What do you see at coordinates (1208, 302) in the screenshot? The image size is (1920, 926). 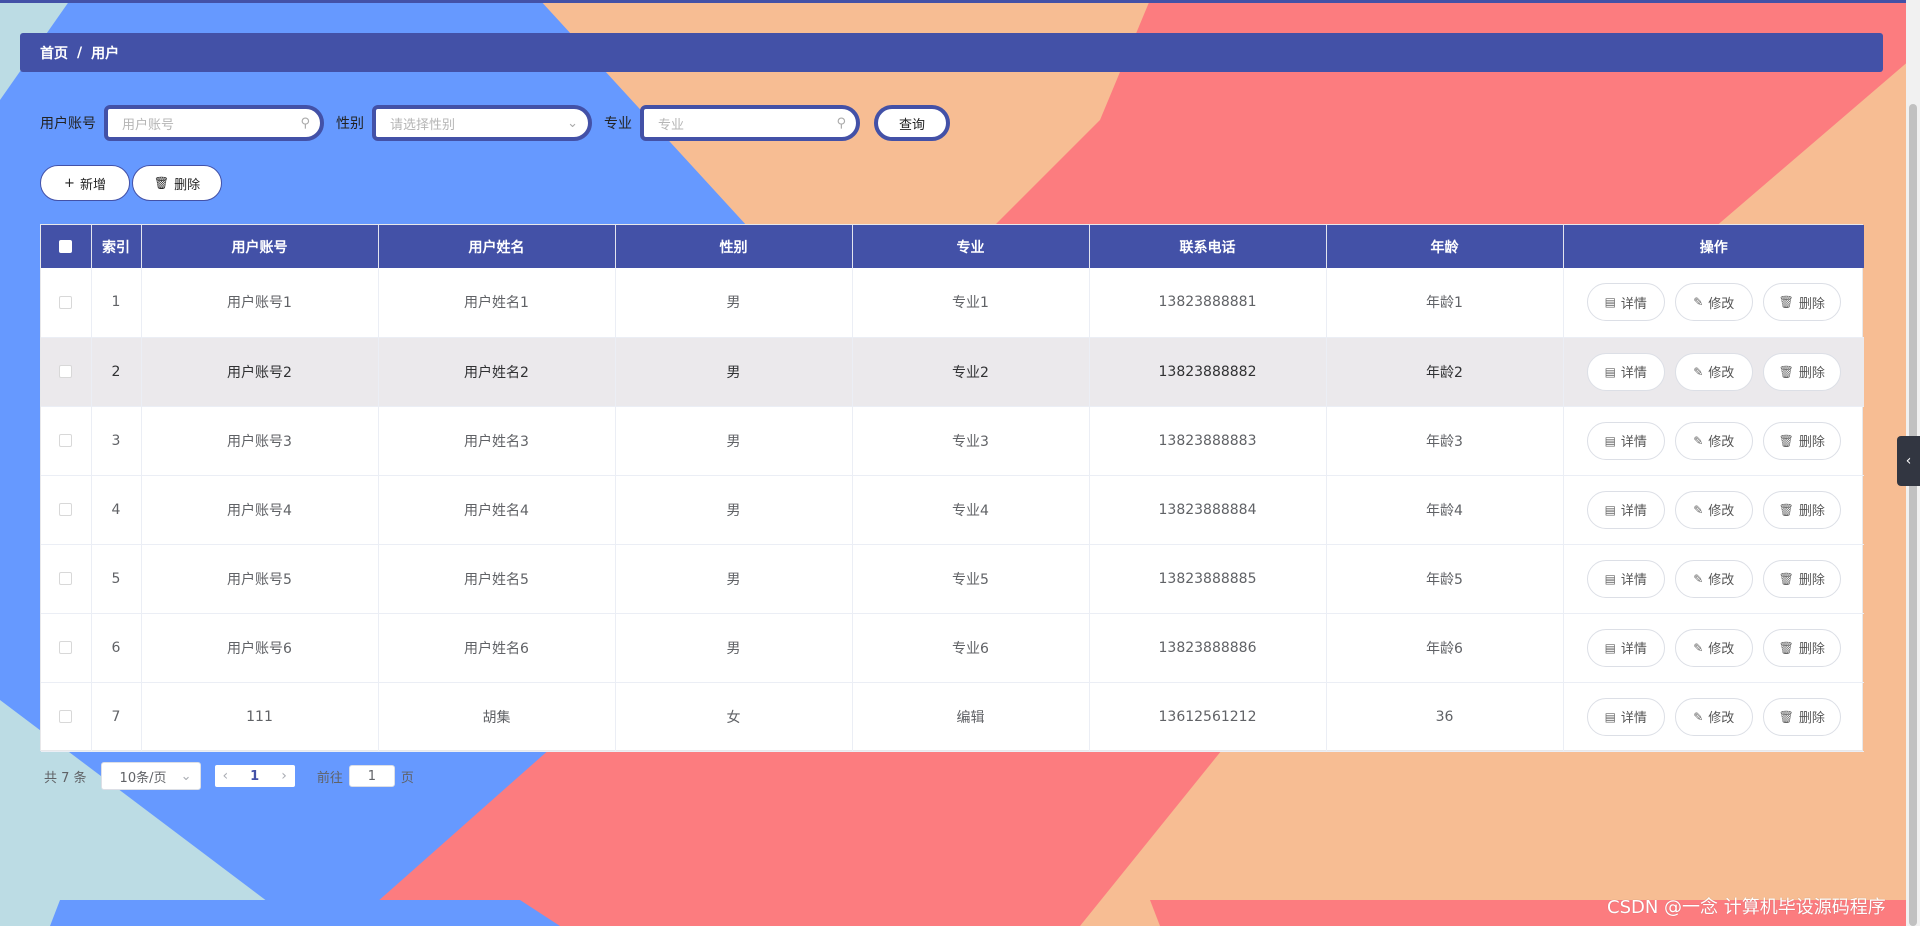 I see `table-cell: 13823888881` at bounding box center [1208, 302].